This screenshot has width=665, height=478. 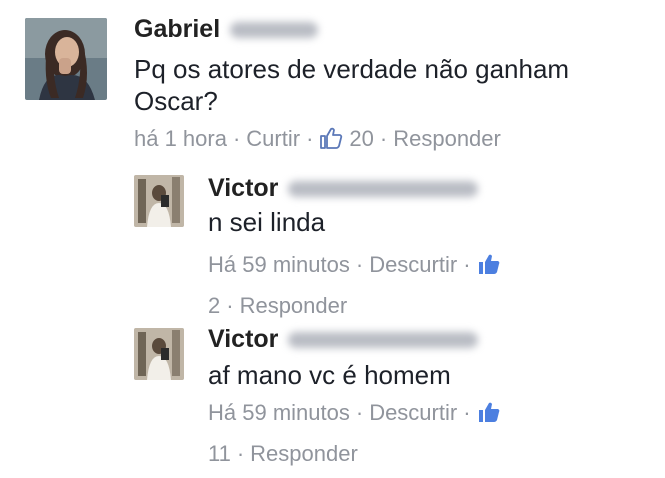 I want to click on like-count: 20, so click(x=361, y=138).